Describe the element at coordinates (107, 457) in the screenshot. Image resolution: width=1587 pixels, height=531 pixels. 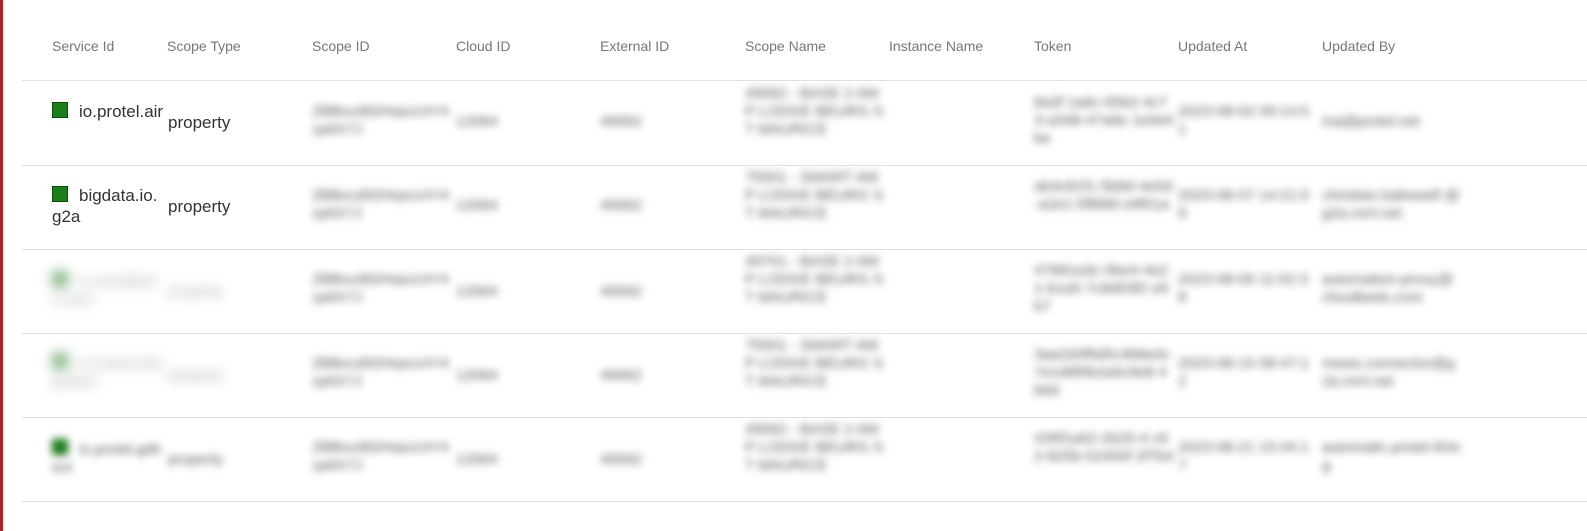
I see `service-id-cell: io.protel.gdirect` at that location.